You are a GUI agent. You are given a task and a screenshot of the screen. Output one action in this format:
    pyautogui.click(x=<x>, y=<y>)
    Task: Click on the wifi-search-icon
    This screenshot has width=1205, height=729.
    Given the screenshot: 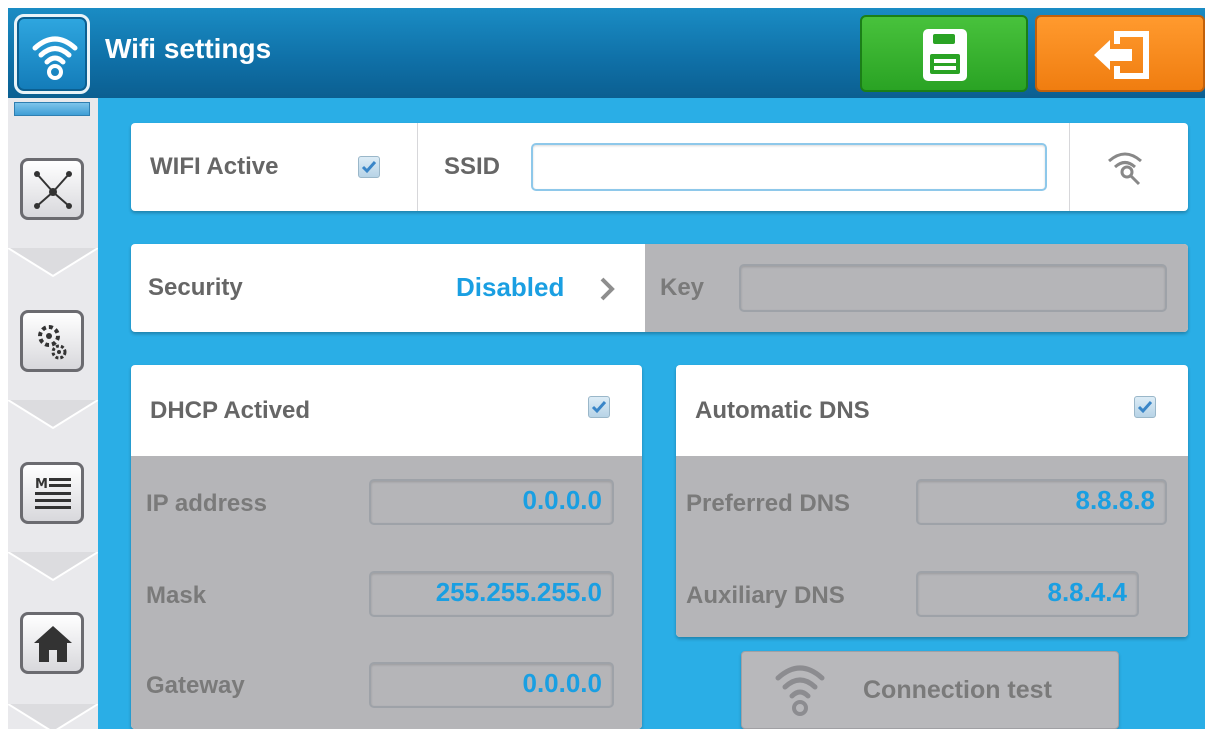 What is the action you would take?
    pyautogui.click(x=1125, y=169)
    